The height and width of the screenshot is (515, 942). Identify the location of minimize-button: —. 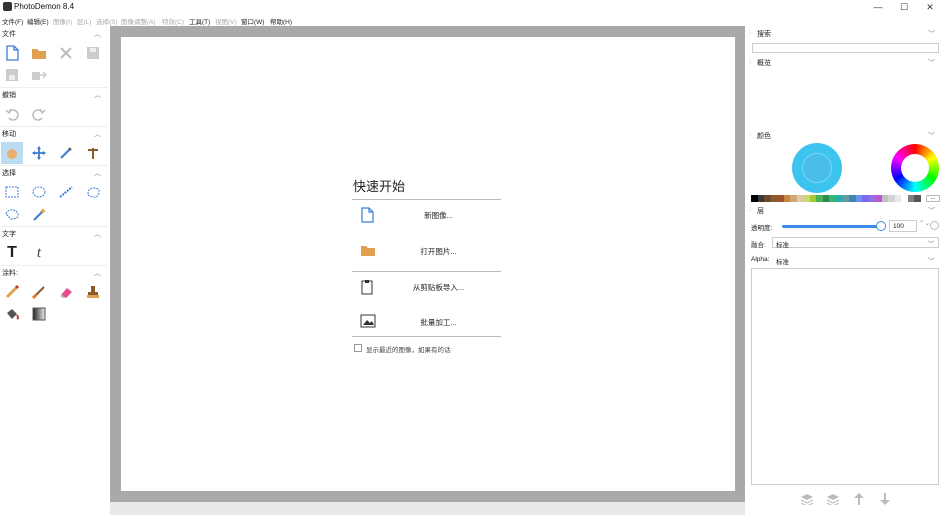
(878, 7).